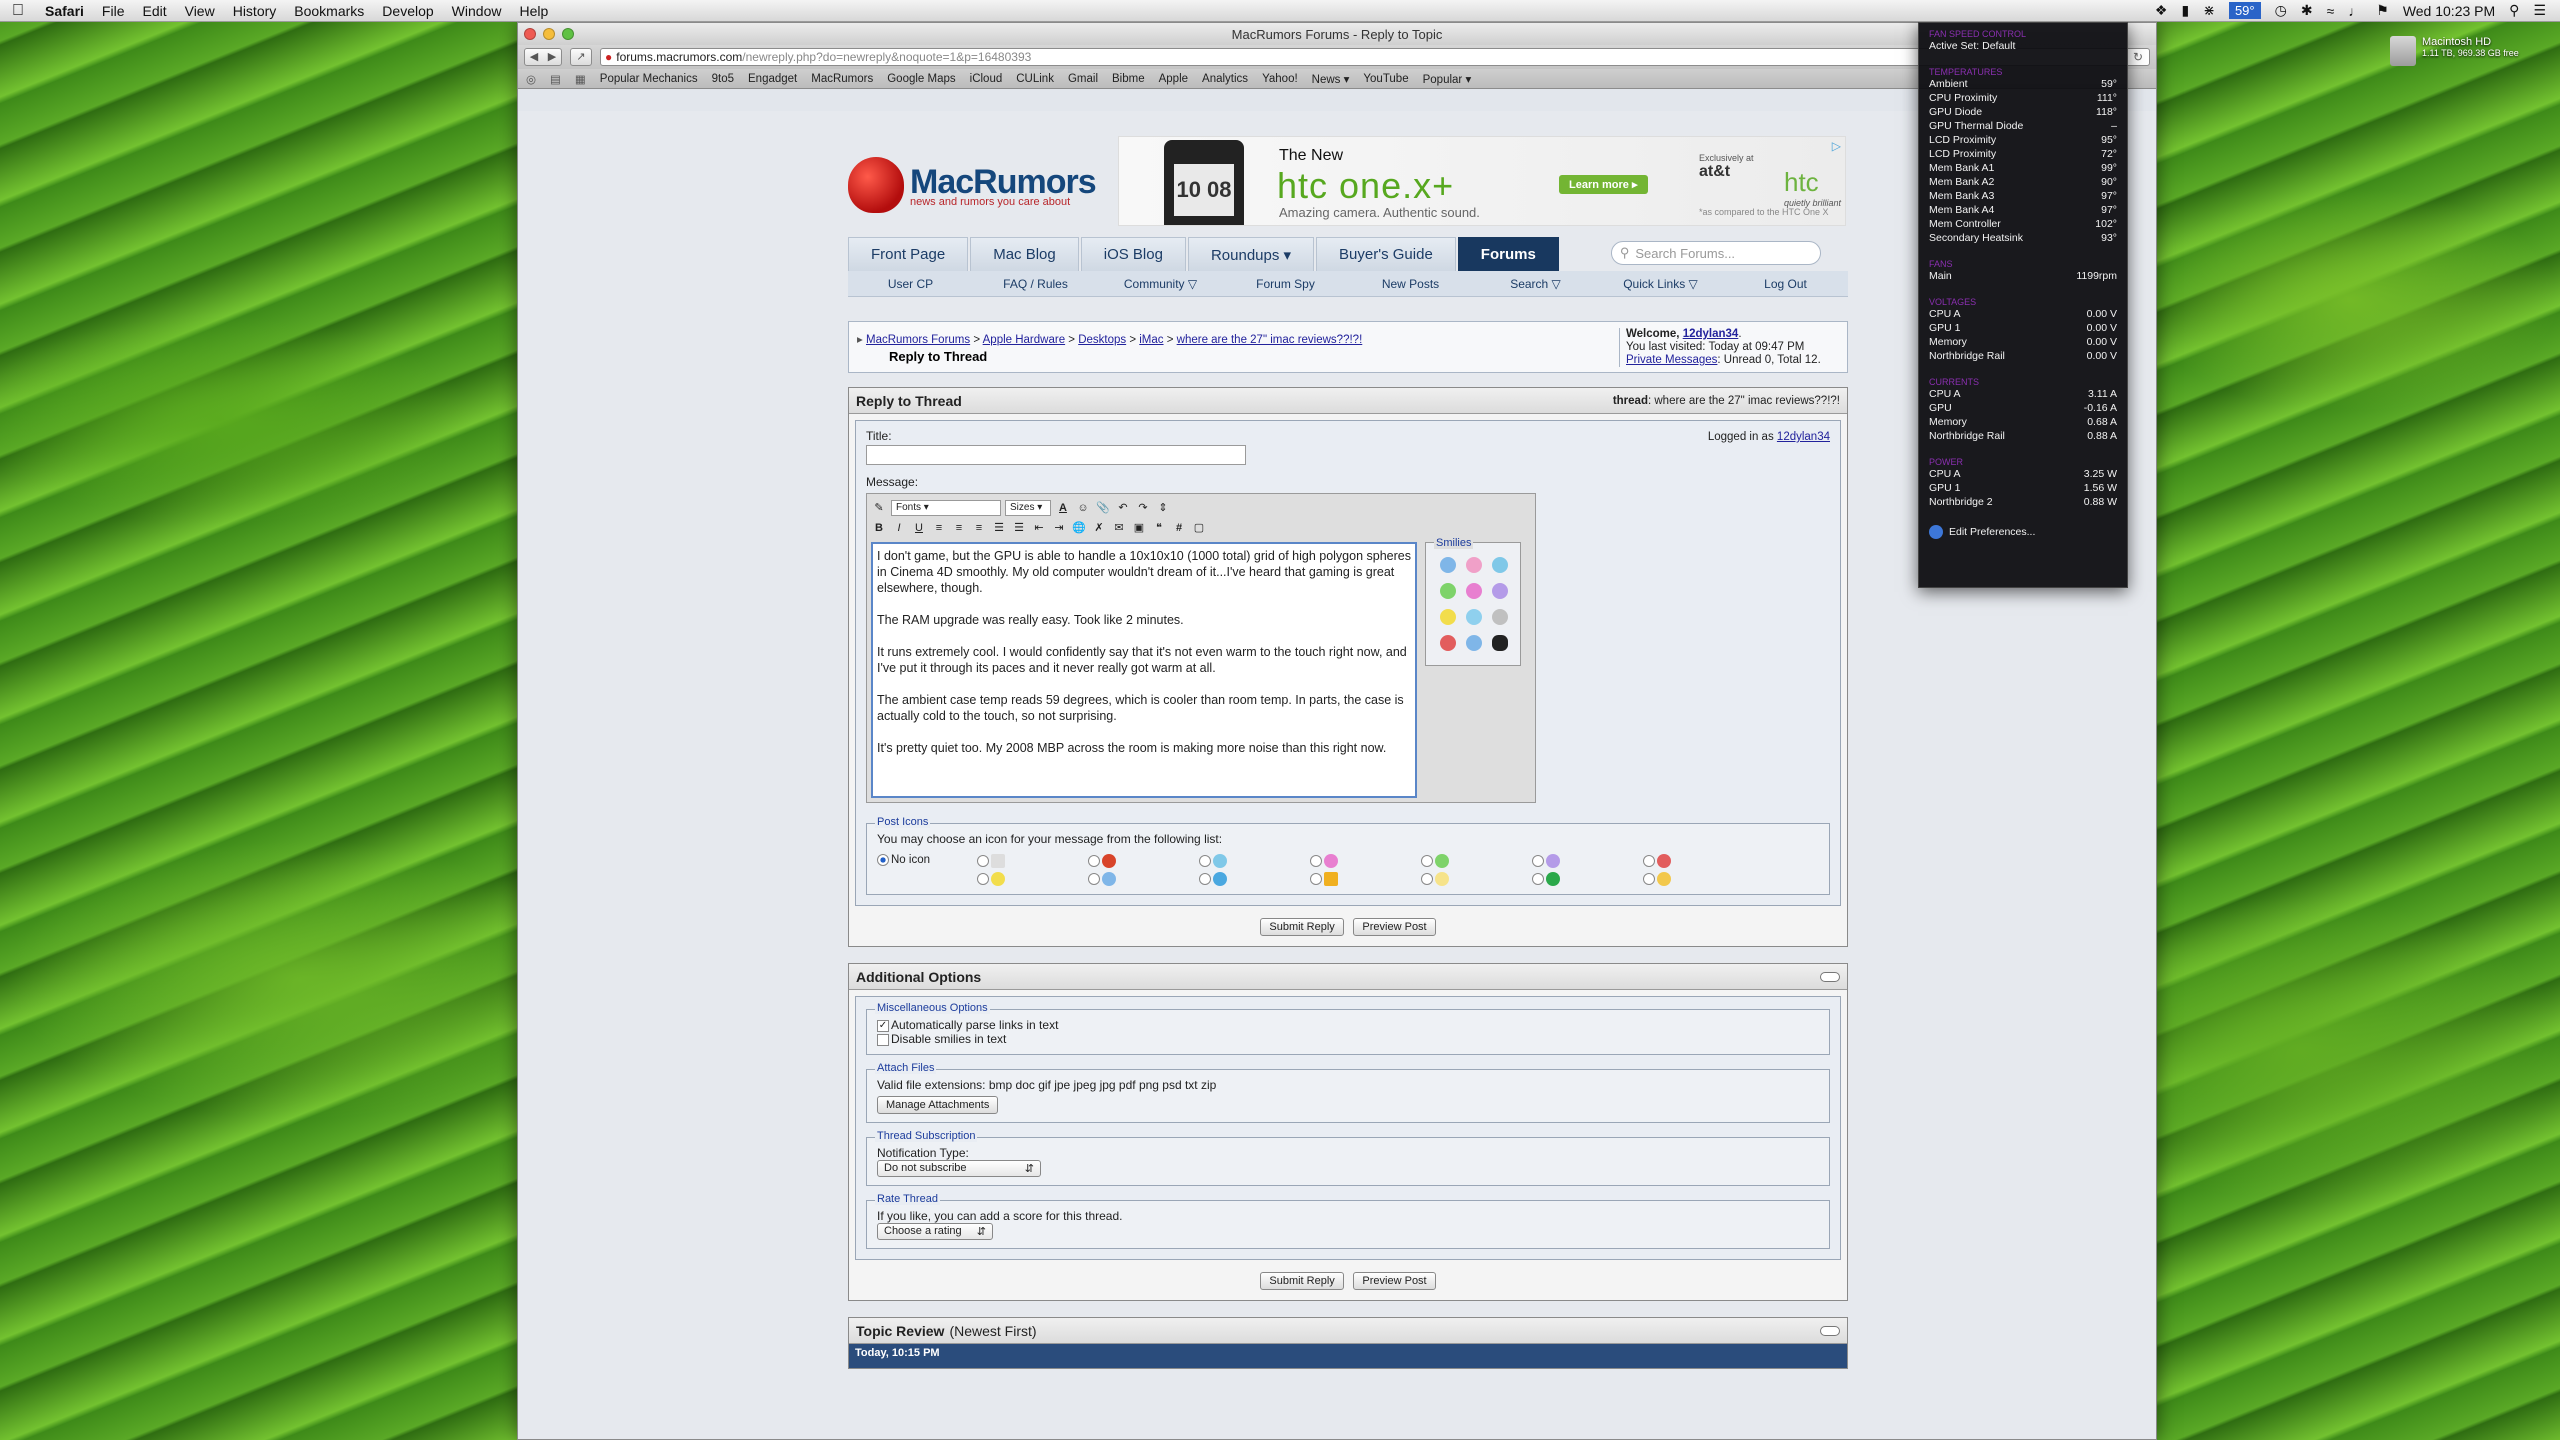 This screenshot has width=2560, height=1440. What do you see at coordinates (939, 528) in the screenshot?
I see `align-left-icon: ≡` at bounding box center [939, 528].